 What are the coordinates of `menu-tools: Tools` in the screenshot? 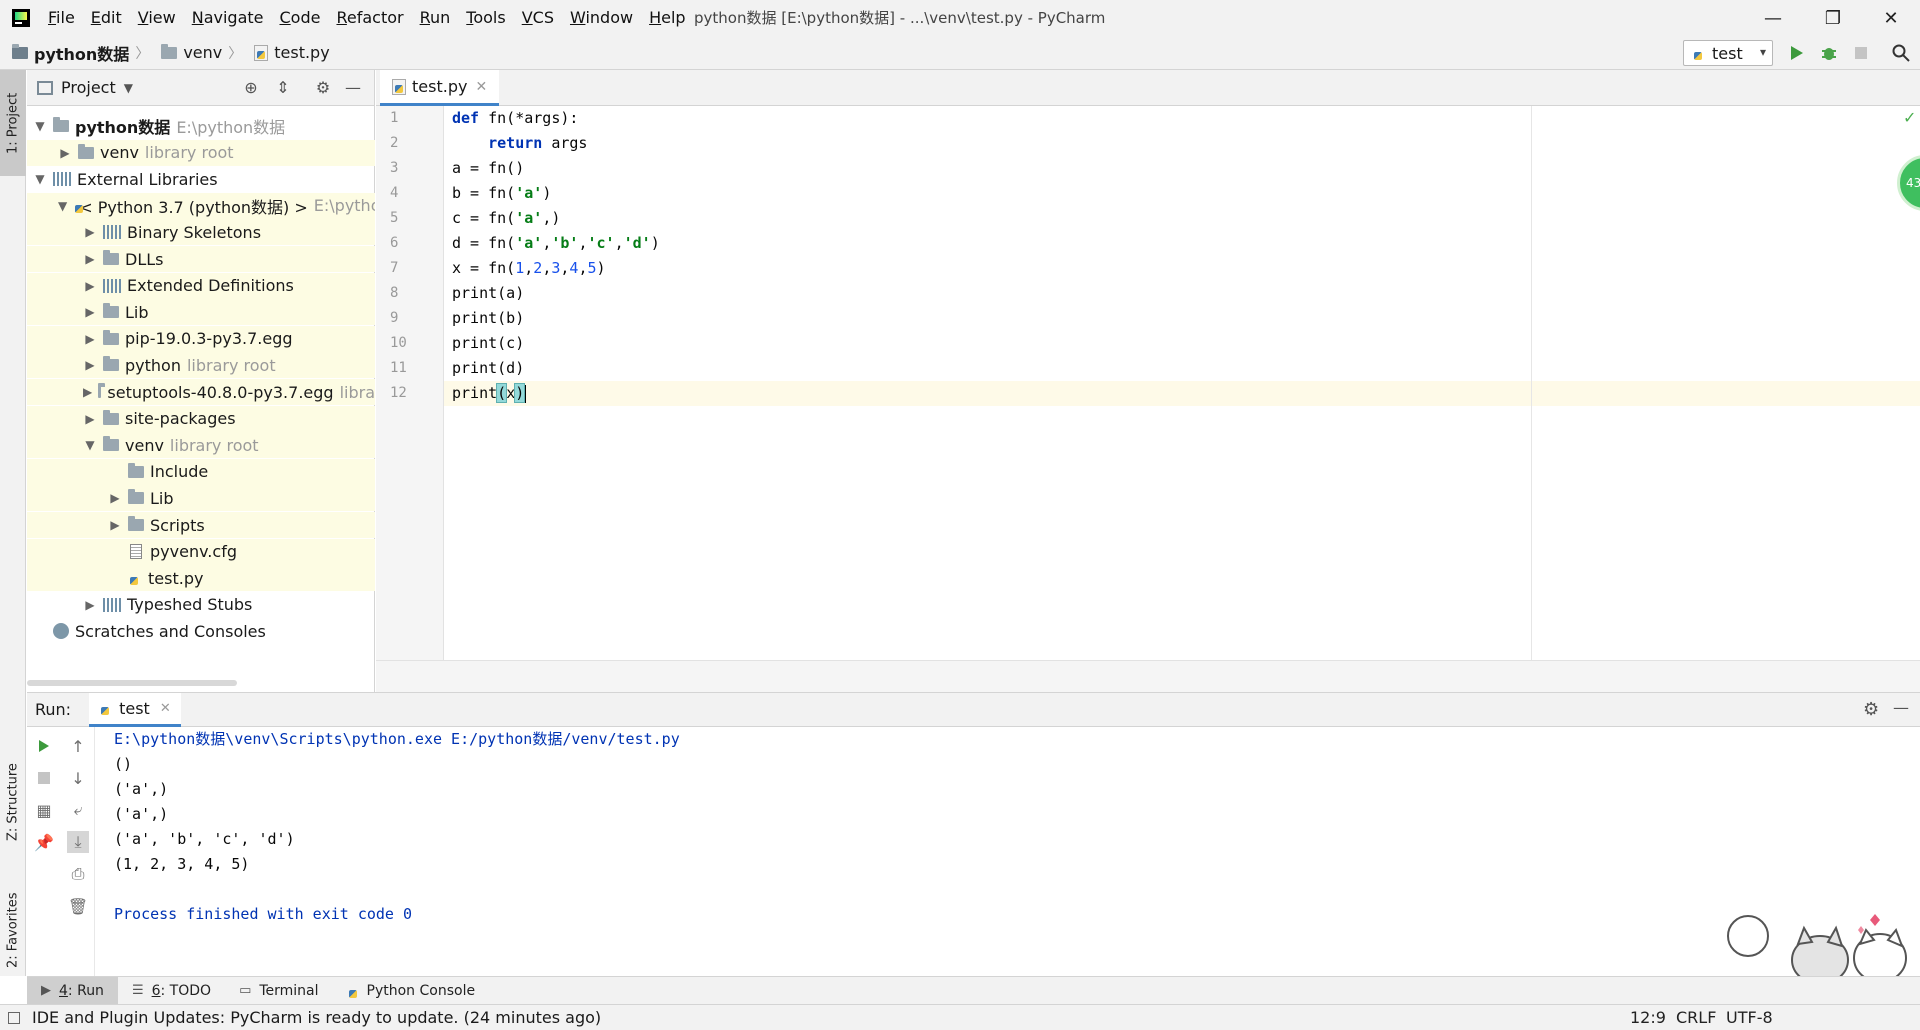 It's located at (485, 18).